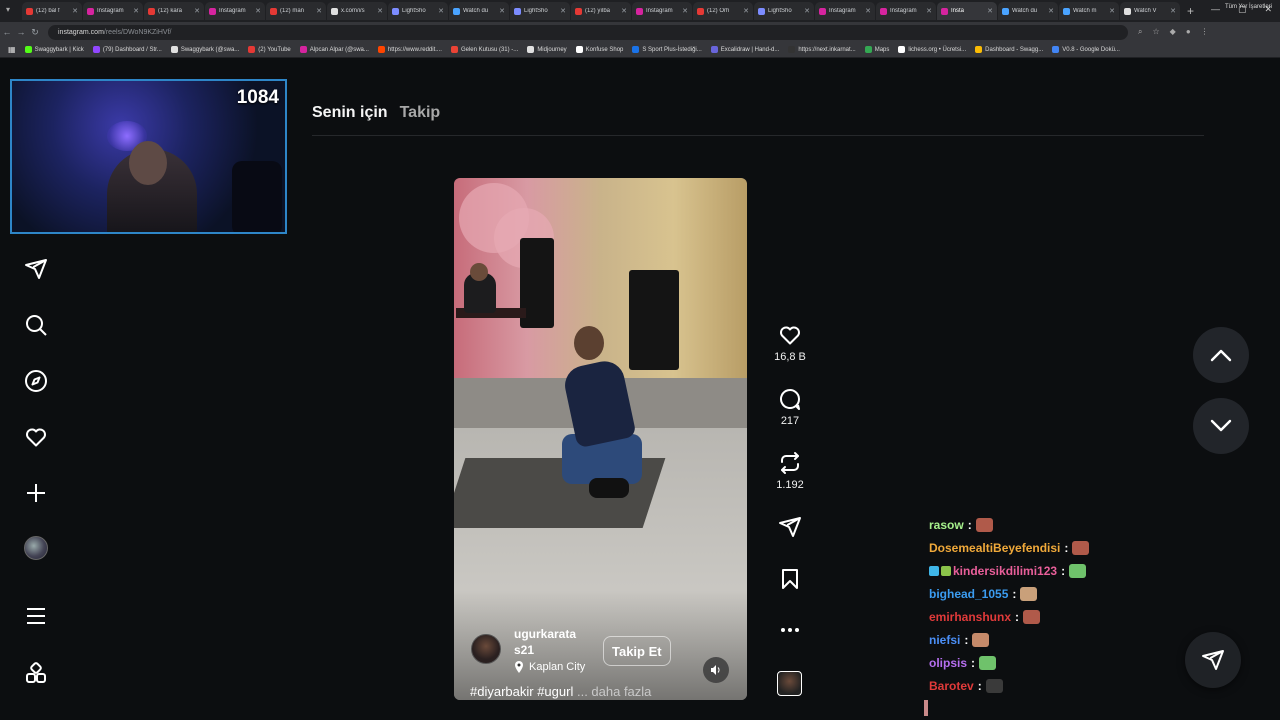 The image size is (1280, 720). I want to click on back-icon: ←, so click(7, 32).